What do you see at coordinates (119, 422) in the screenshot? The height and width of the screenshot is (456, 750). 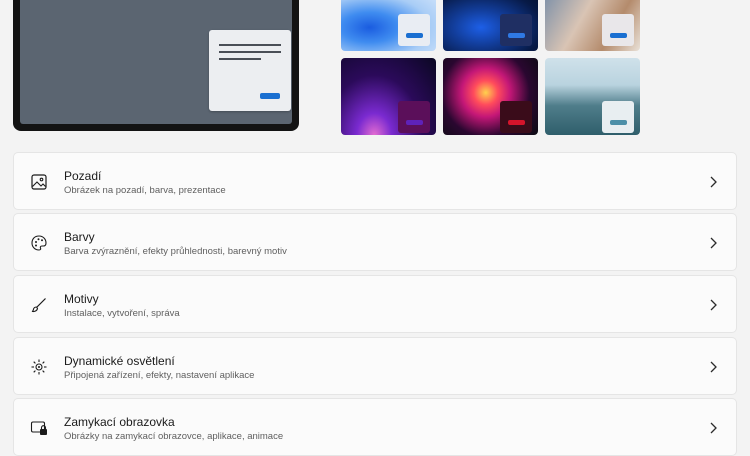 I see `card-title: Zamykací obrazovka` at bounding box center [119, 422].